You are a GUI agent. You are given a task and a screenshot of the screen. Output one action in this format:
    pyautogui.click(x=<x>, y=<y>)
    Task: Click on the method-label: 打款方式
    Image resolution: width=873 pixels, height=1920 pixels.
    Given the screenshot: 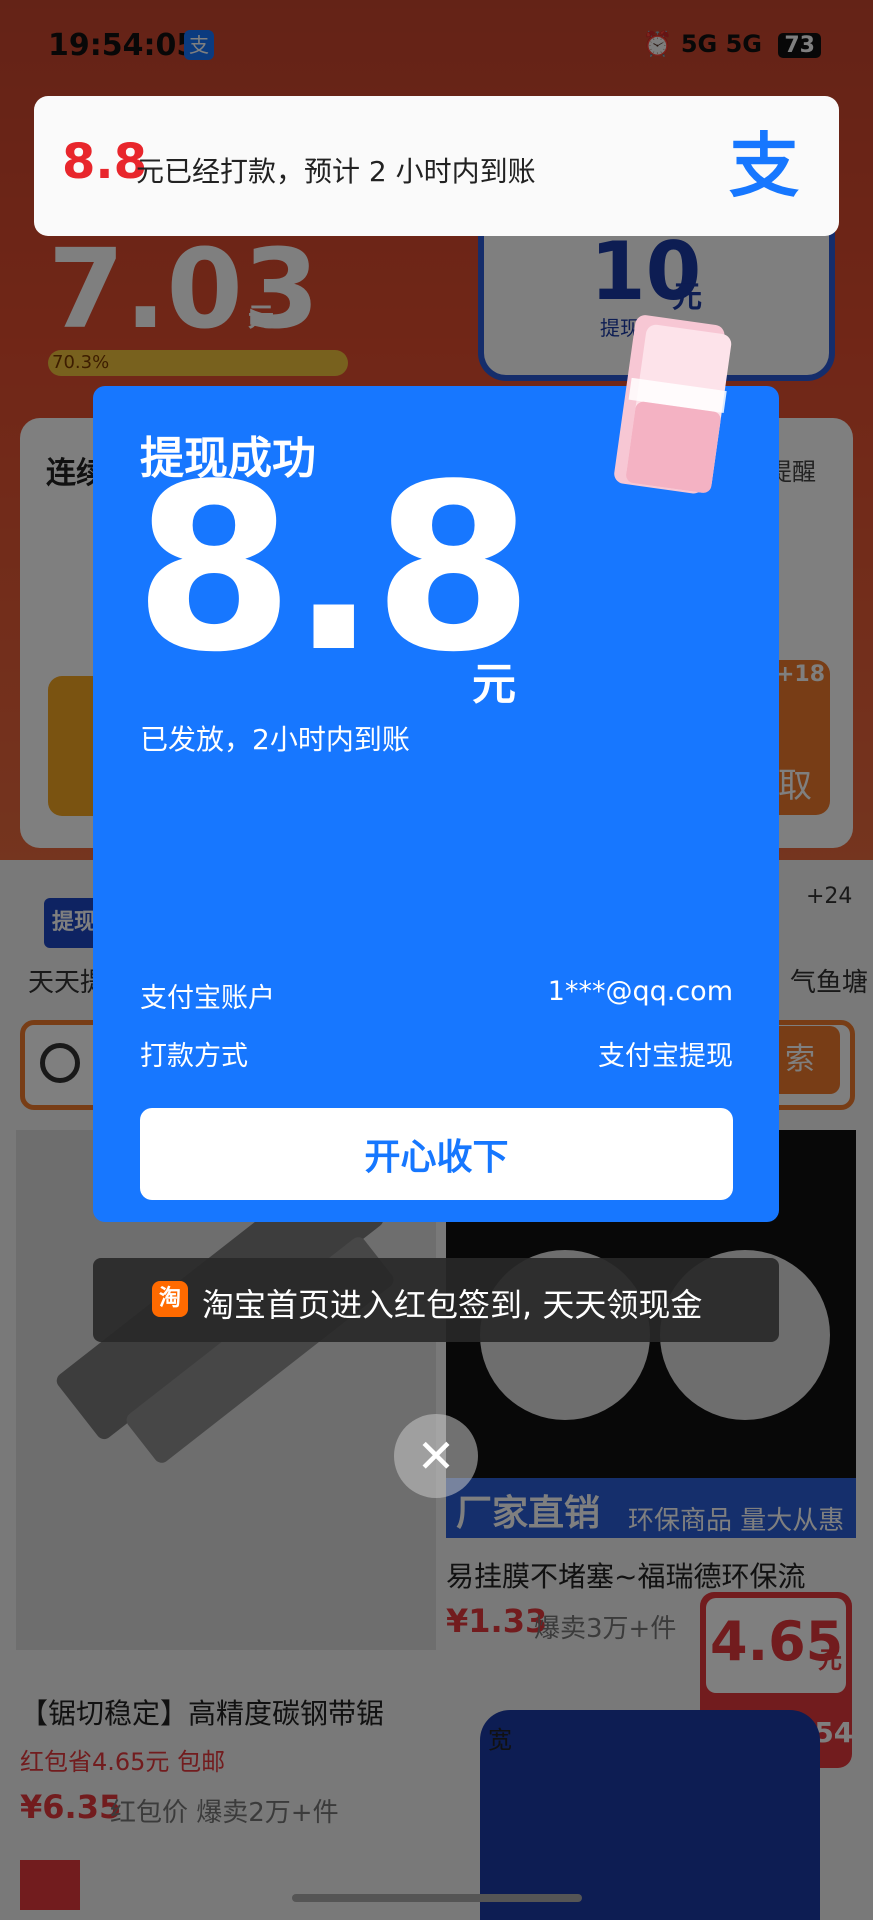 What is the action you would take?
    pyautogui.click(x=194, y=1056)
    